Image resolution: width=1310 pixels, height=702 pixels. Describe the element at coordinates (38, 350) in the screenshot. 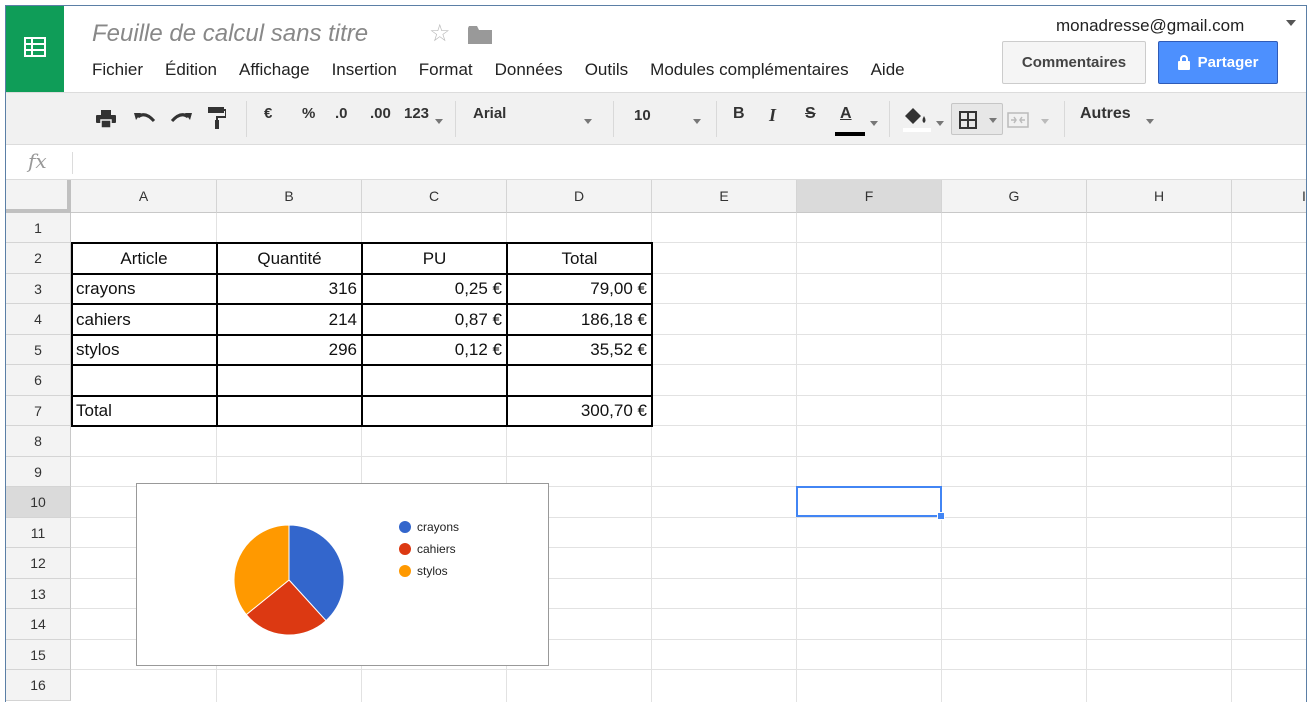

I see `row-header-5: 5` at that location.